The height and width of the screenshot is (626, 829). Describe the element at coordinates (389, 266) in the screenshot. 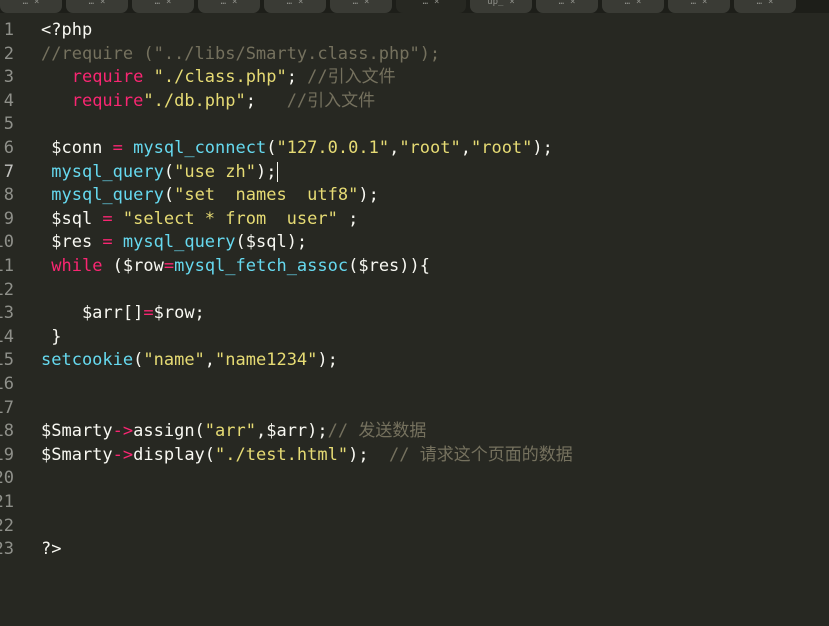

I see `code-text: ($res)){` at that location.